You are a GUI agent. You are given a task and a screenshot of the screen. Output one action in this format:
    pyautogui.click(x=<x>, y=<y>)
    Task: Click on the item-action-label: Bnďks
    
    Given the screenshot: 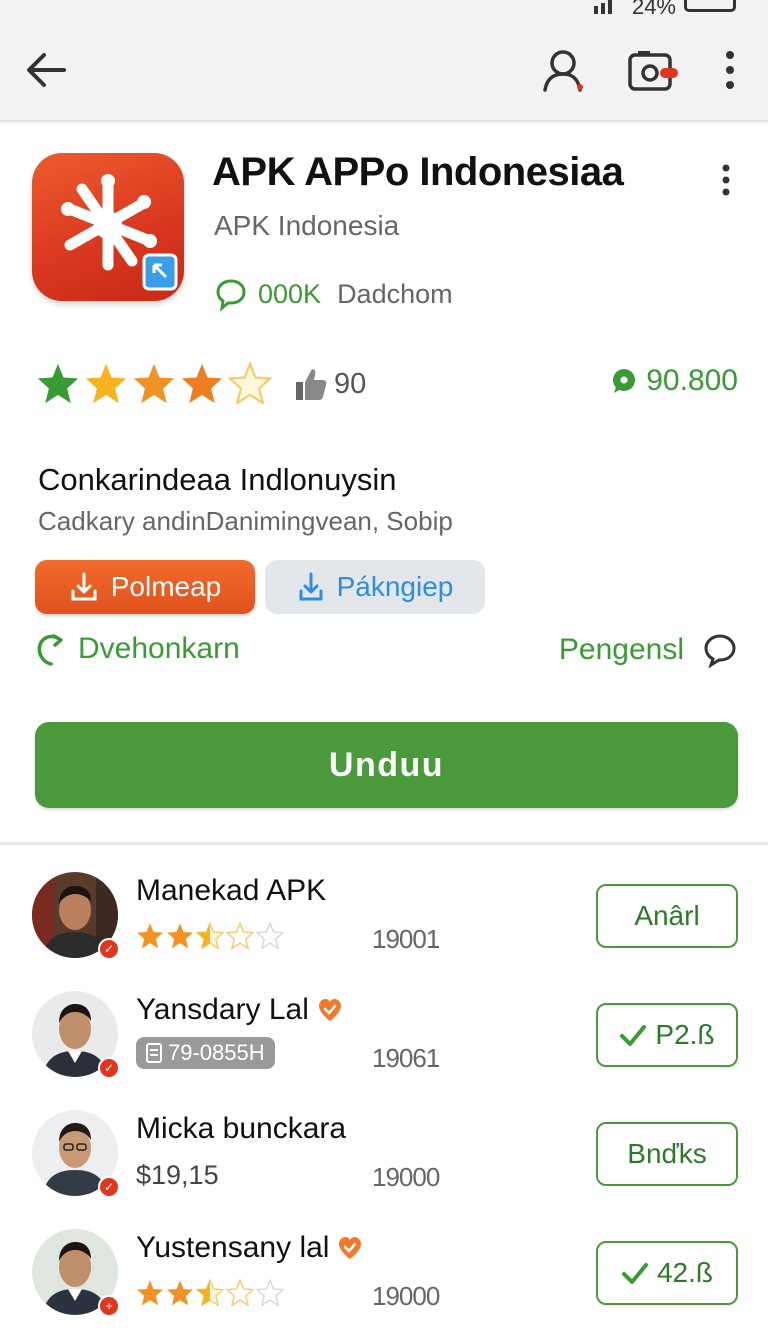 What is the action you would take?
    pyautogui.click(x=667, y=1153)
    